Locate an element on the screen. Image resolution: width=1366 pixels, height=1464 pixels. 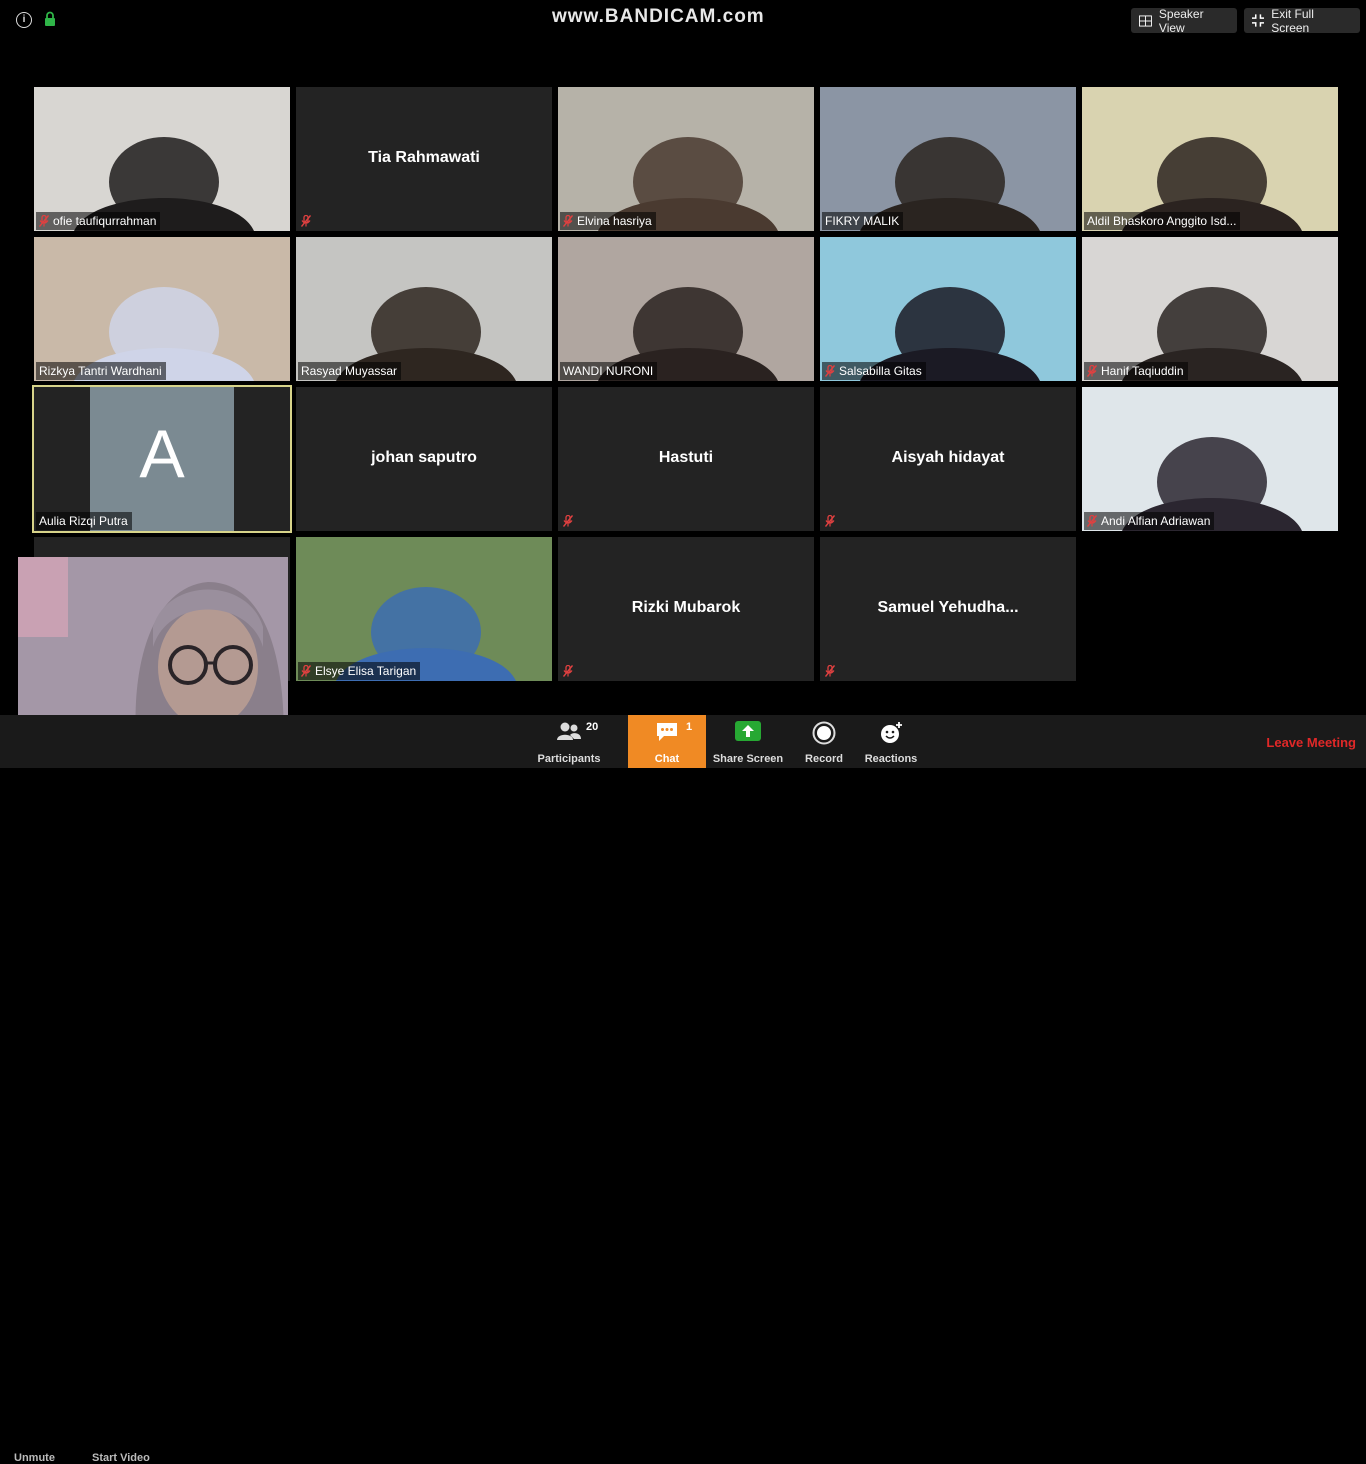
participants-count: 20 is located at coordinates (592, 727).